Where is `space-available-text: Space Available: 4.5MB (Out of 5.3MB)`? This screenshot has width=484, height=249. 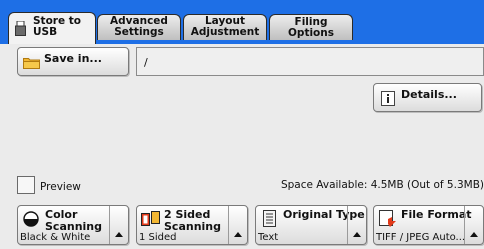
space-available-text: Space Available: 4.5MB (Out of 5.3MB) is located at coordinates (382, 185).